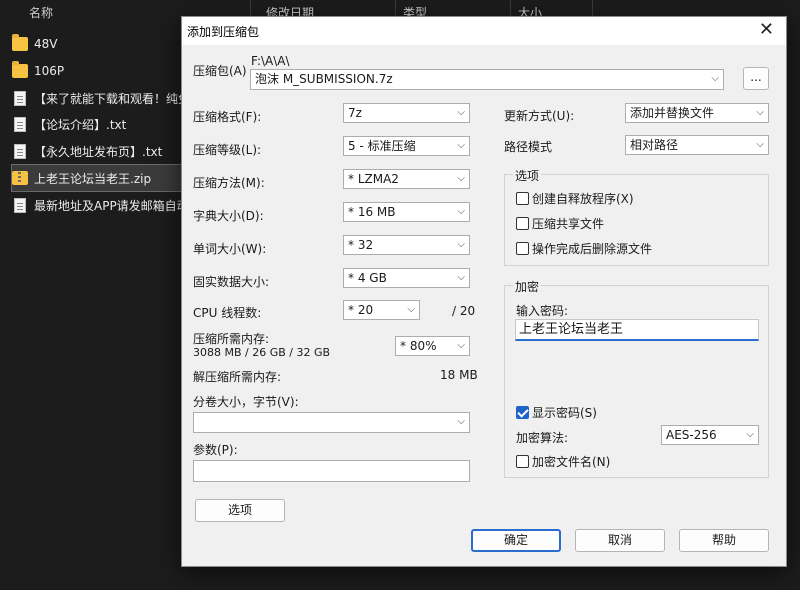  What do you see at coordinates (484, 31) in the screenshot?
I see `title-bar: 添加到压缩包 ✕` at bounding box center [484, 31].